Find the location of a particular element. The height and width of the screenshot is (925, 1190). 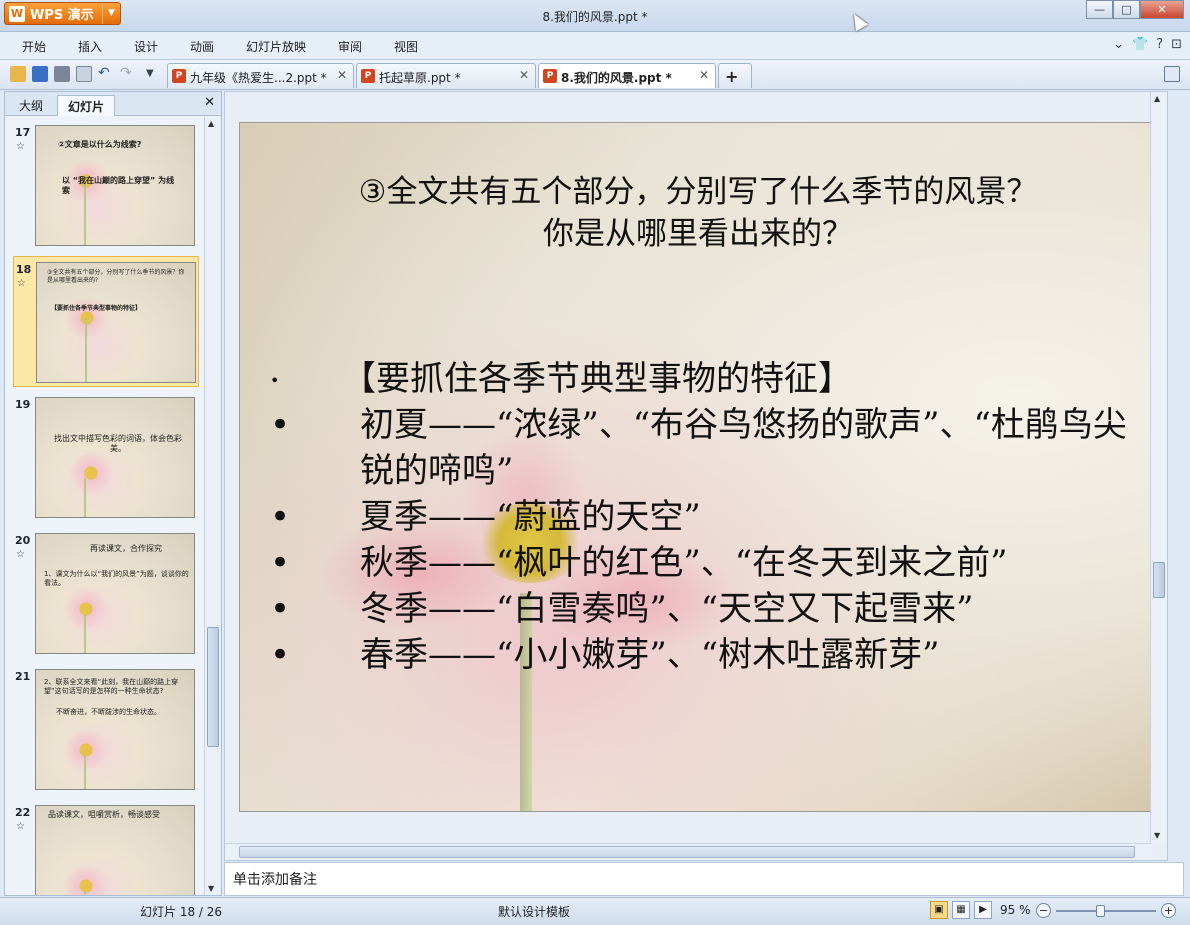

thumb-text: 1、课文为什么以“我们的风景”为题，谈谈你的看法。 is located at coordinates (116, 578).